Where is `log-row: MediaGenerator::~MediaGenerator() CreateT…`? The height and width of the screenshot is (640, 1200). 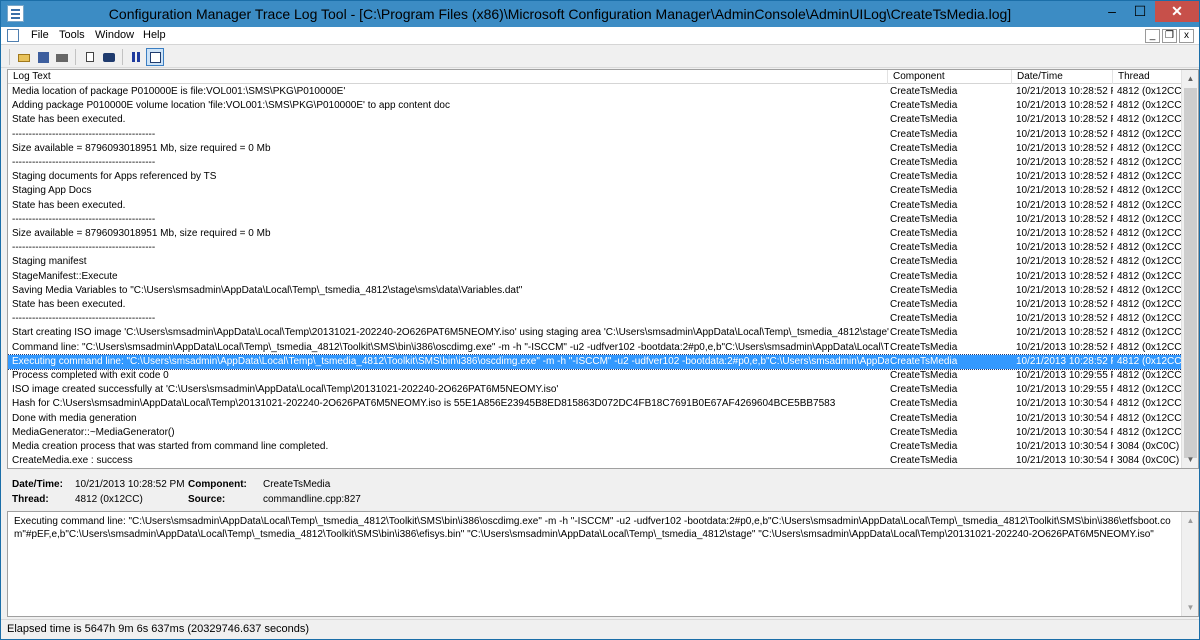
log-row: MediaGenerator::~MediaGenerator() CreateT… is located at coordinates (595, 433).